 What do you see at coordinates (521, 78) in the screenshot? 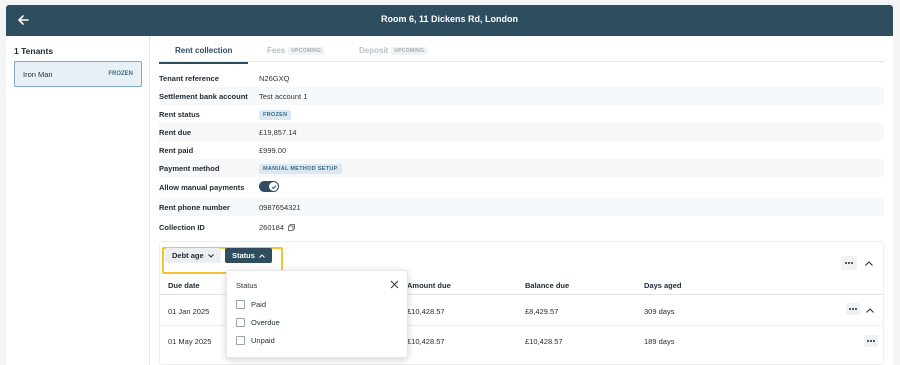
I see `detail-row-tenant-reference: Tenant reference N26GXQ` at bounding box center [521, 78].